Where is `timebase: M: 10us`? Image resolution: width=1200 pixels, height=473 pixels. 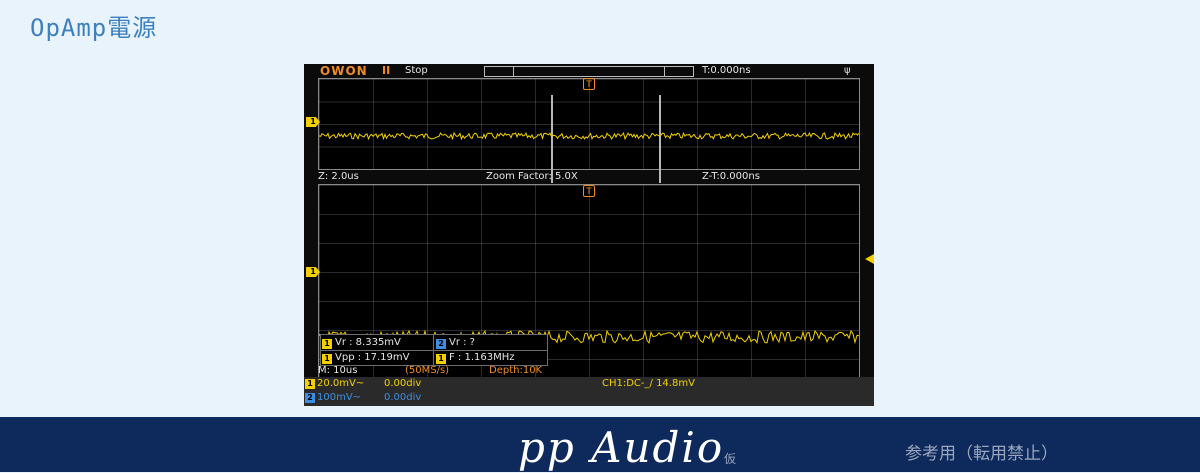
timebase: M: 10us is located at coordinates (338, 370).